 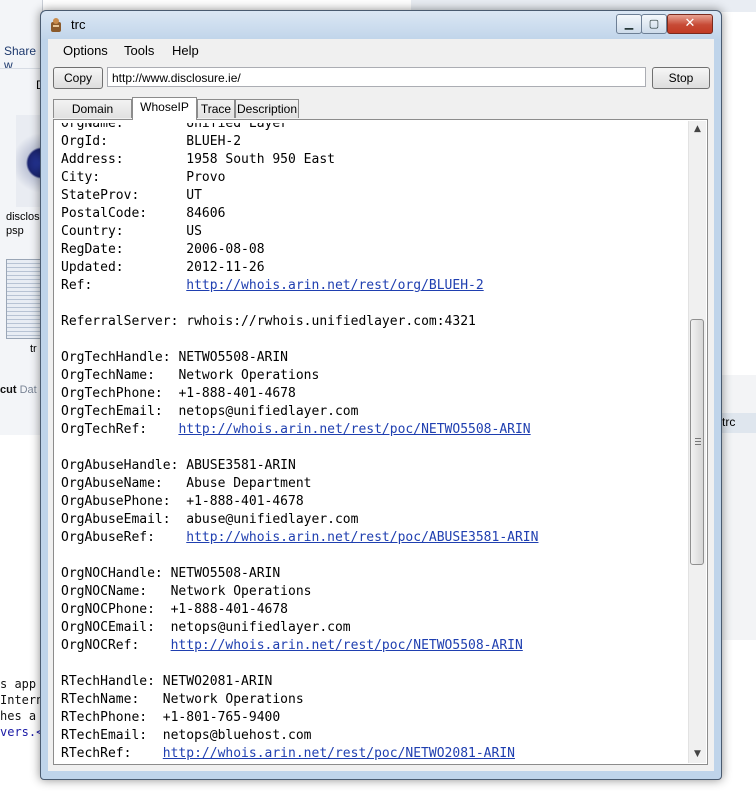 What do you see at coordinates (214, 141) in the screenshot?
I see `whois-value: BLUEH-2` at bounding box center [214, 141].